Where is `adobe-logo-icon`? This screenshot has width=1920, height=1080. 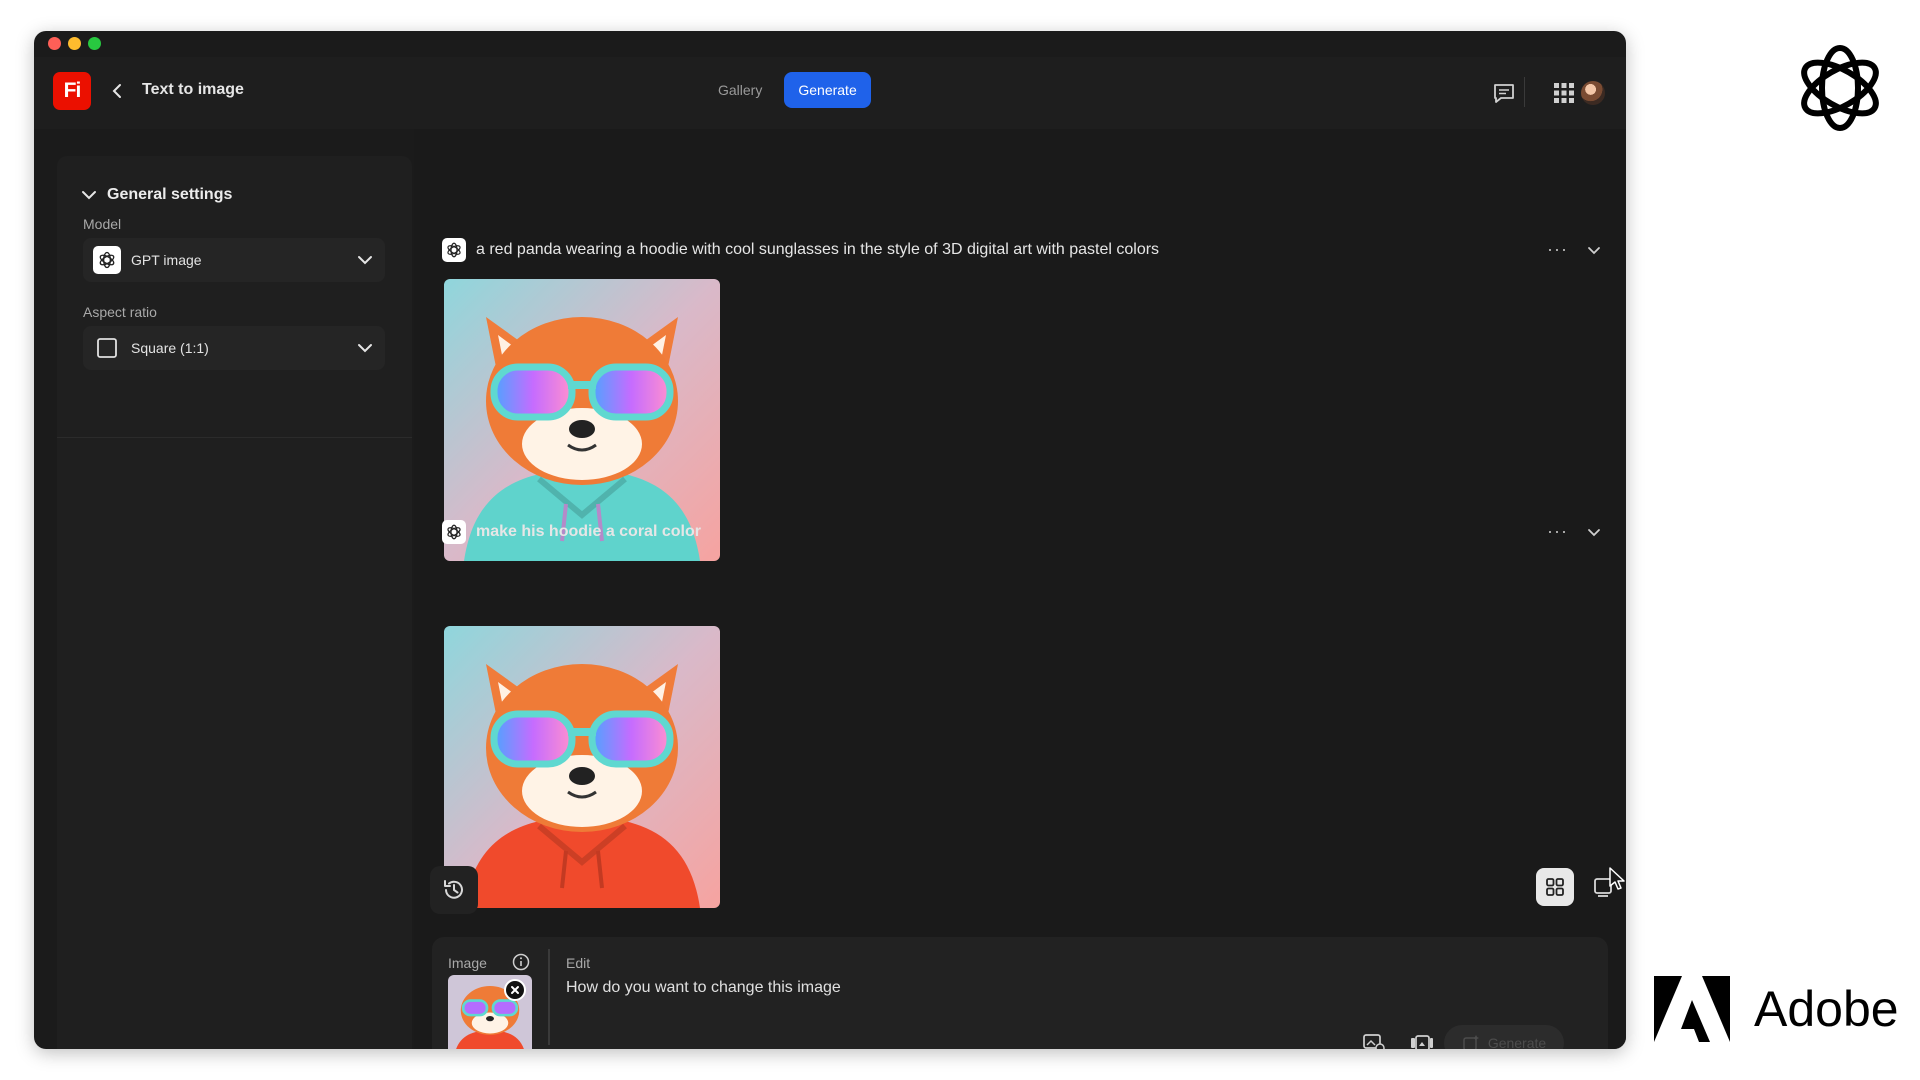 adobe-logo-icon is located at coordinates (1692, 1009).